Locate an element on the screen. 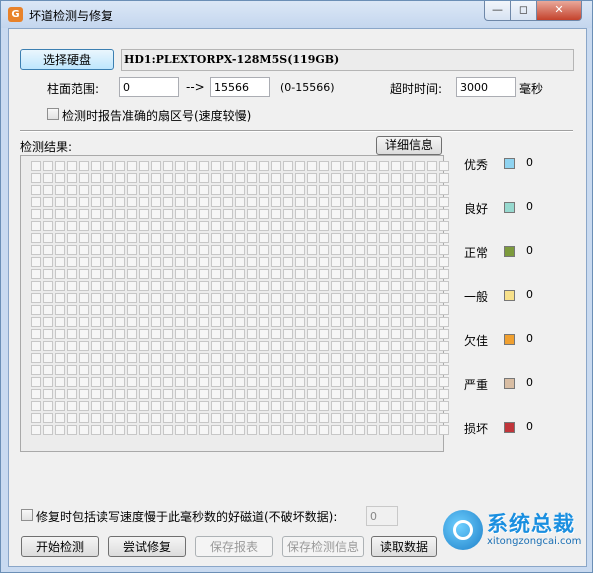 This screenshot has width=593, height=573. report-sector-checkbox is located at coordinates (53, 114).